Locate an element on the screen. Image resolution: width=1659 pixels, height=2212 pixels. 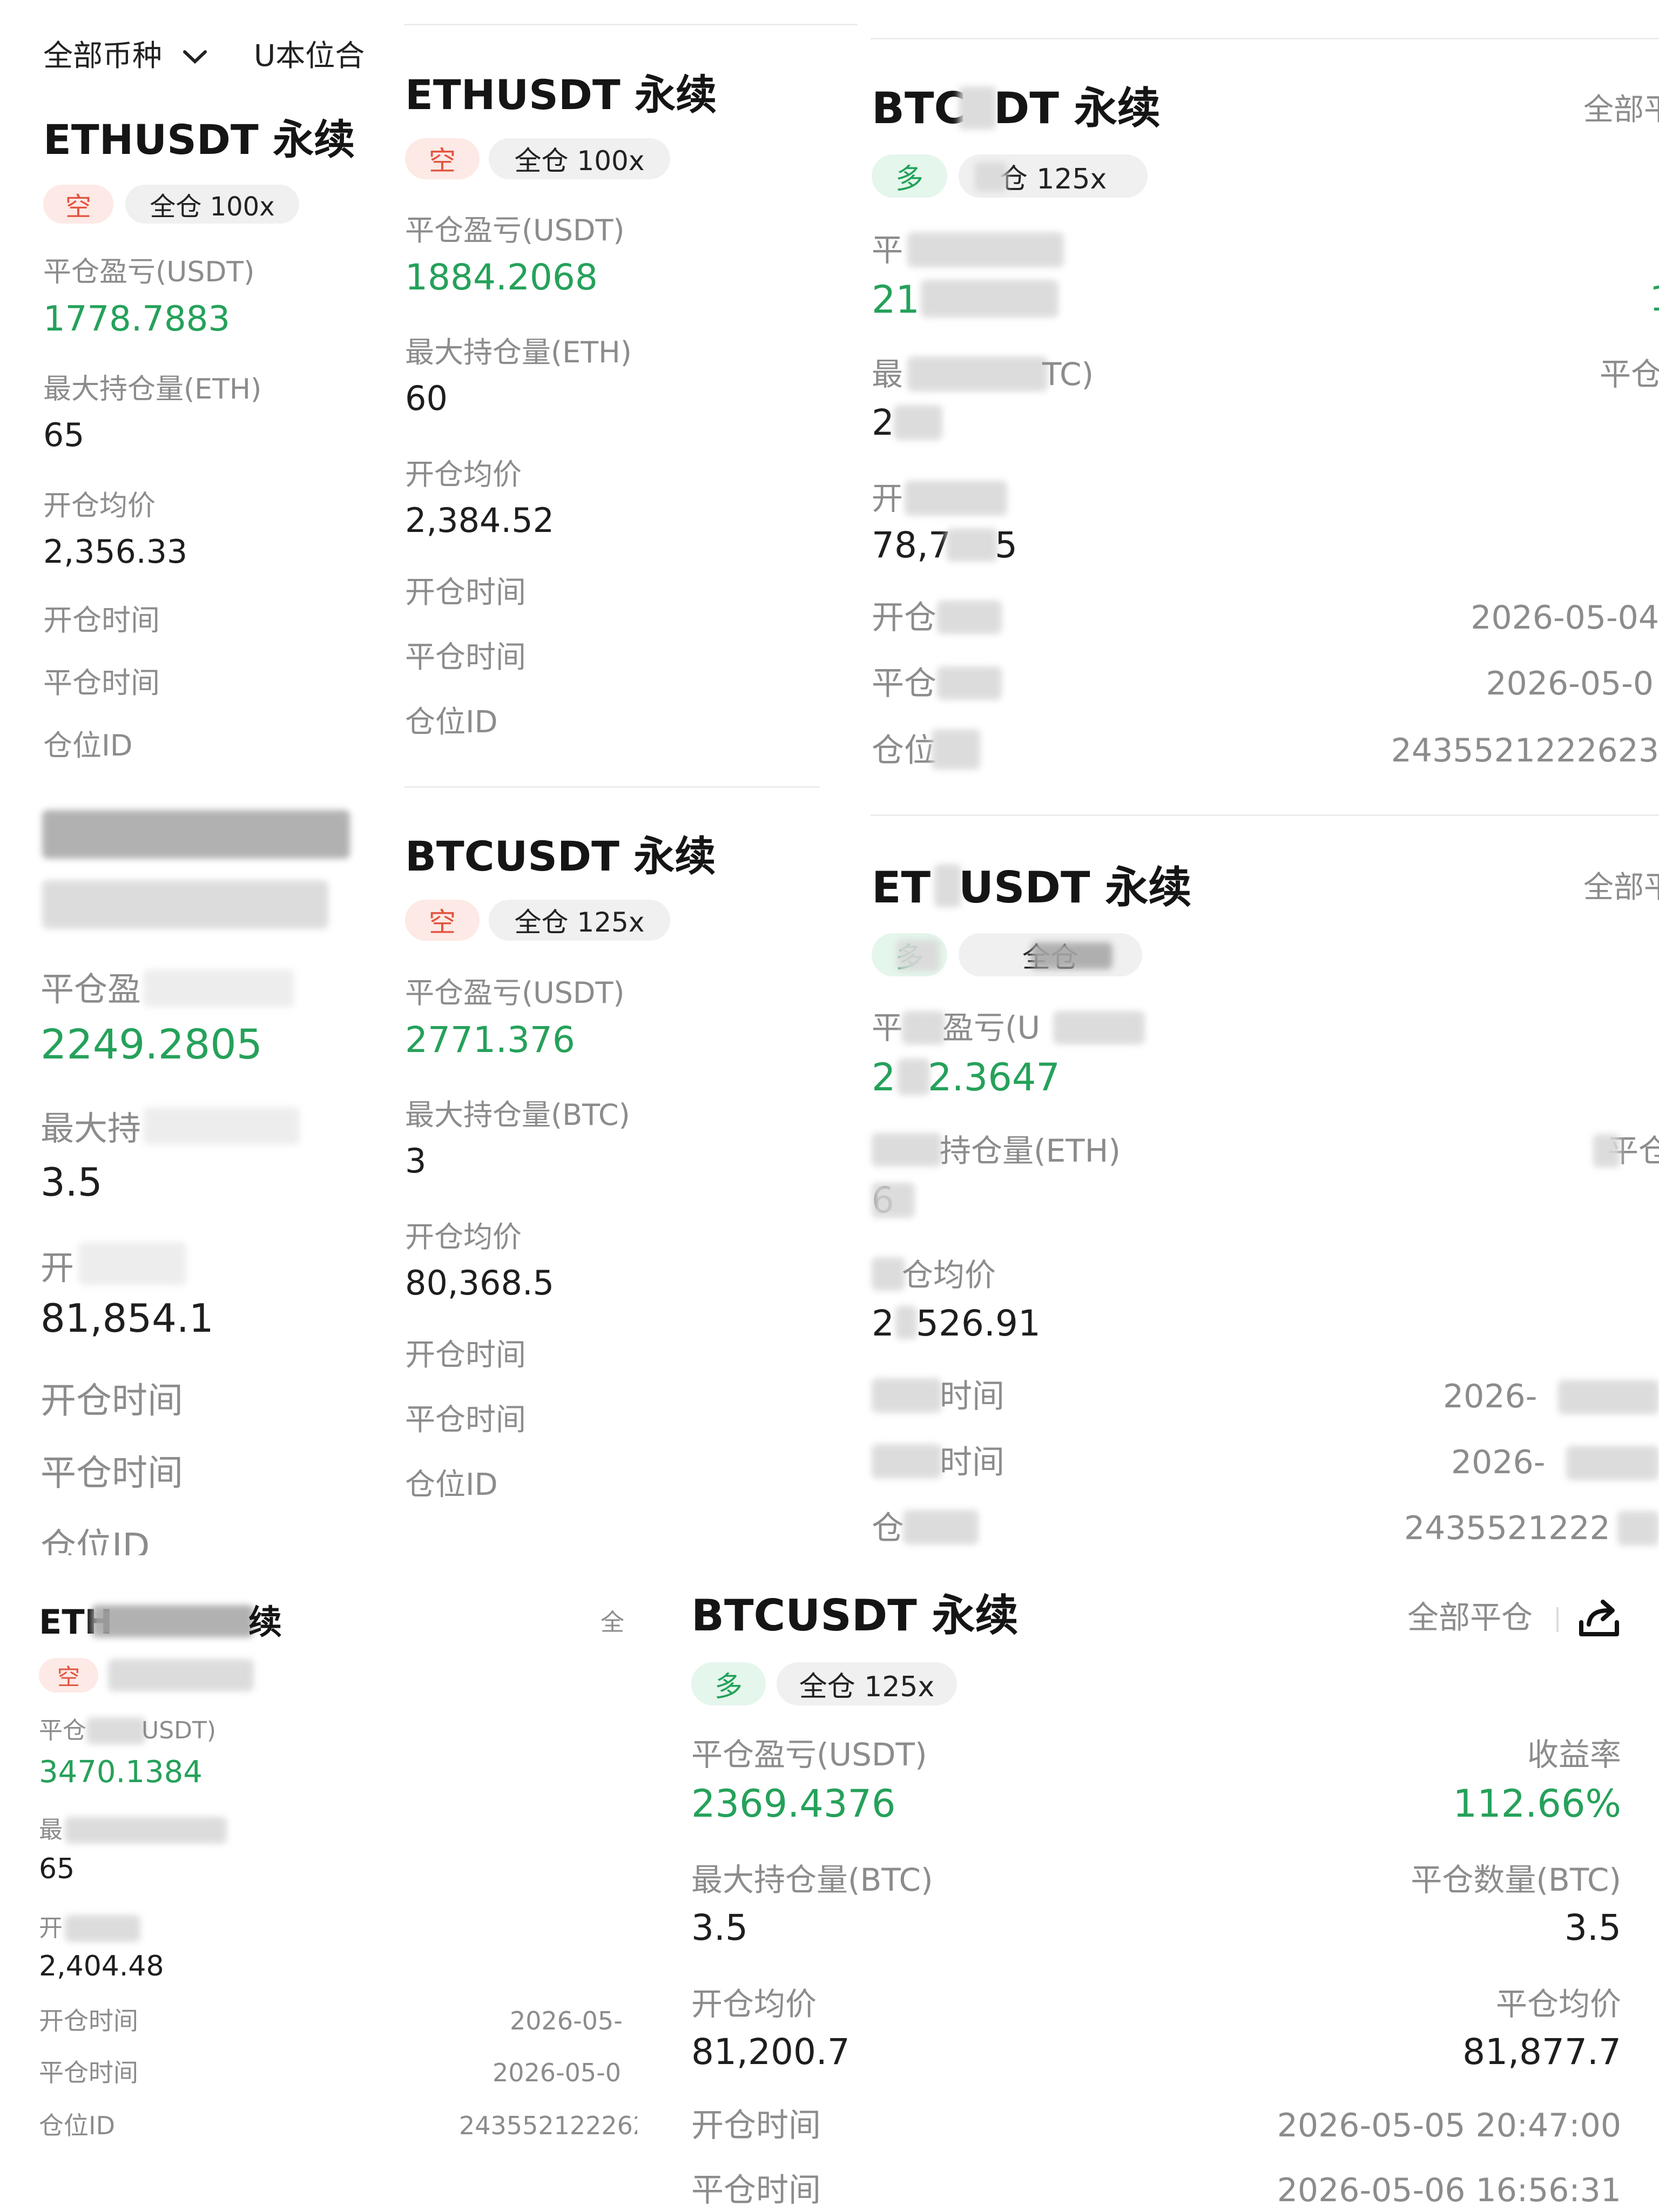
chevron-down-icon is located at coordinates (194, 57).